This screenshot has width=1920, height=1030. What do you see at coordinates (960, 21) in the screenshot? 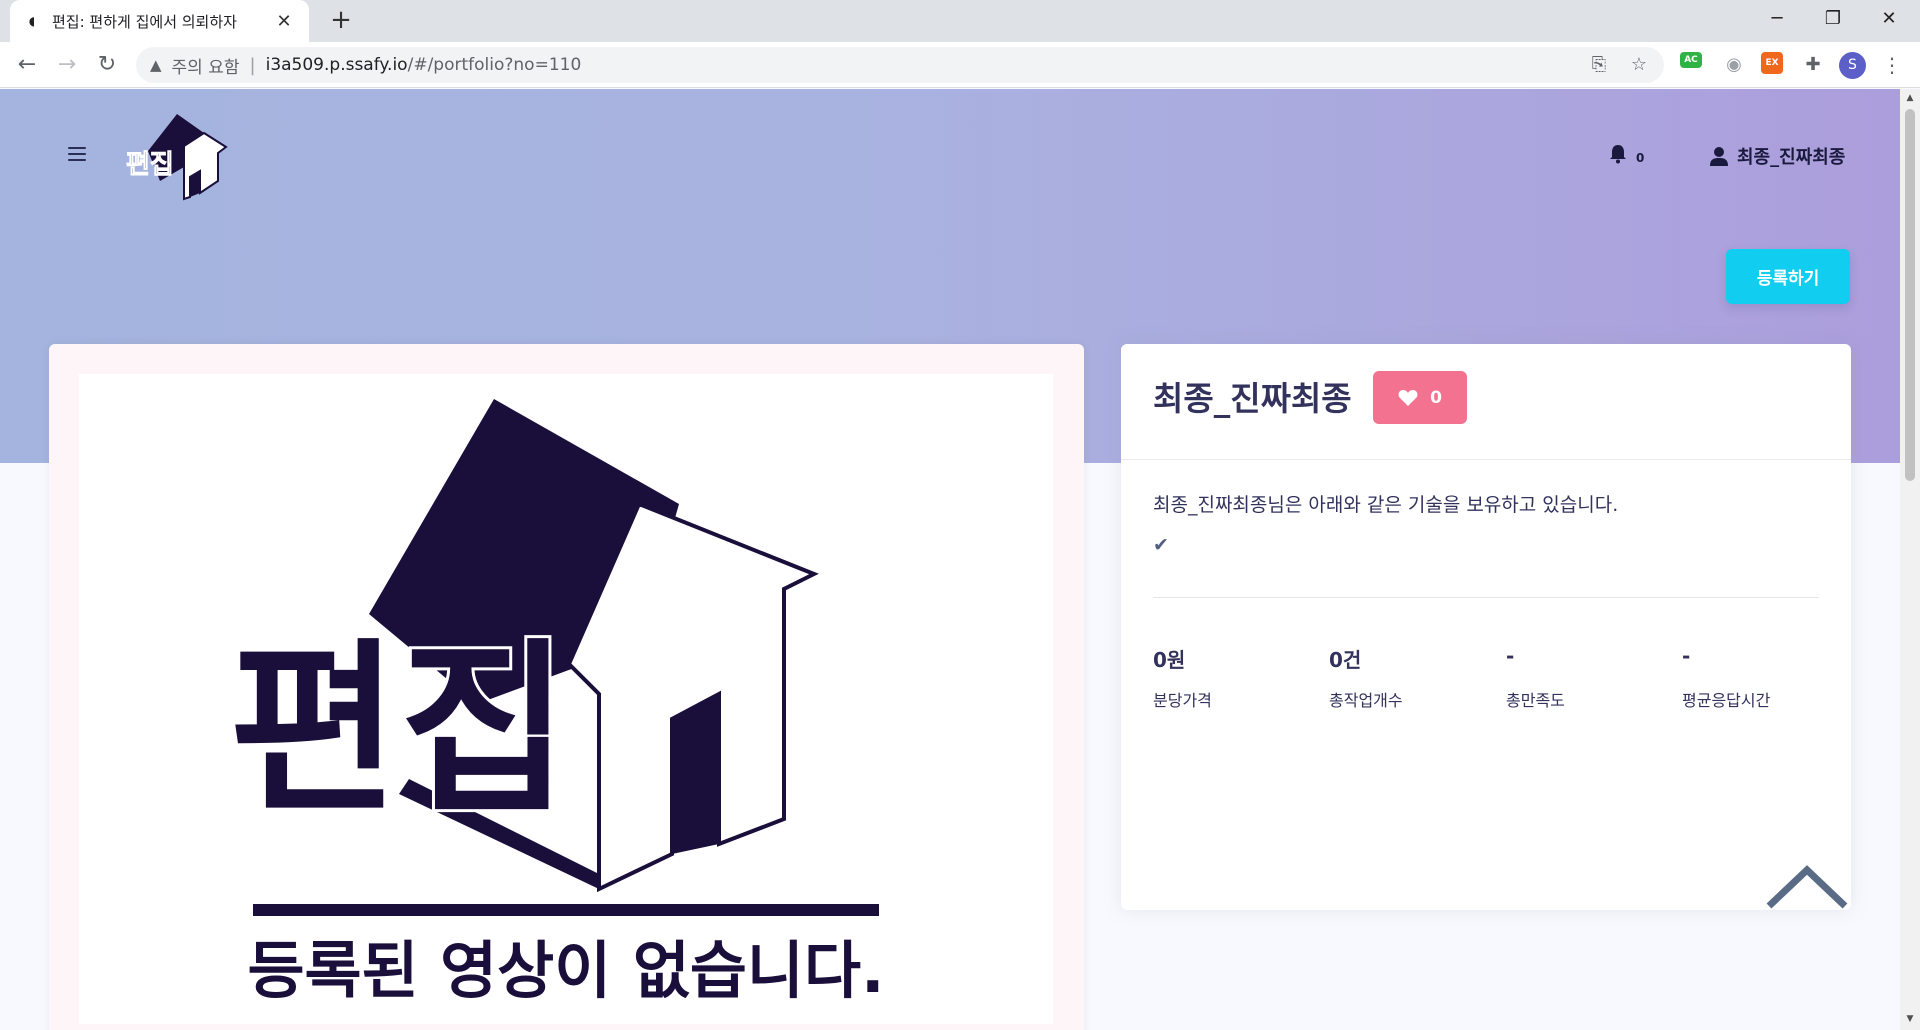
I see `browser-tab-bar: ◖ 편집: 편하게 집에서 의뢰하자 ✕ + ─ ❐ ✕` at bounding box center [960, 21].